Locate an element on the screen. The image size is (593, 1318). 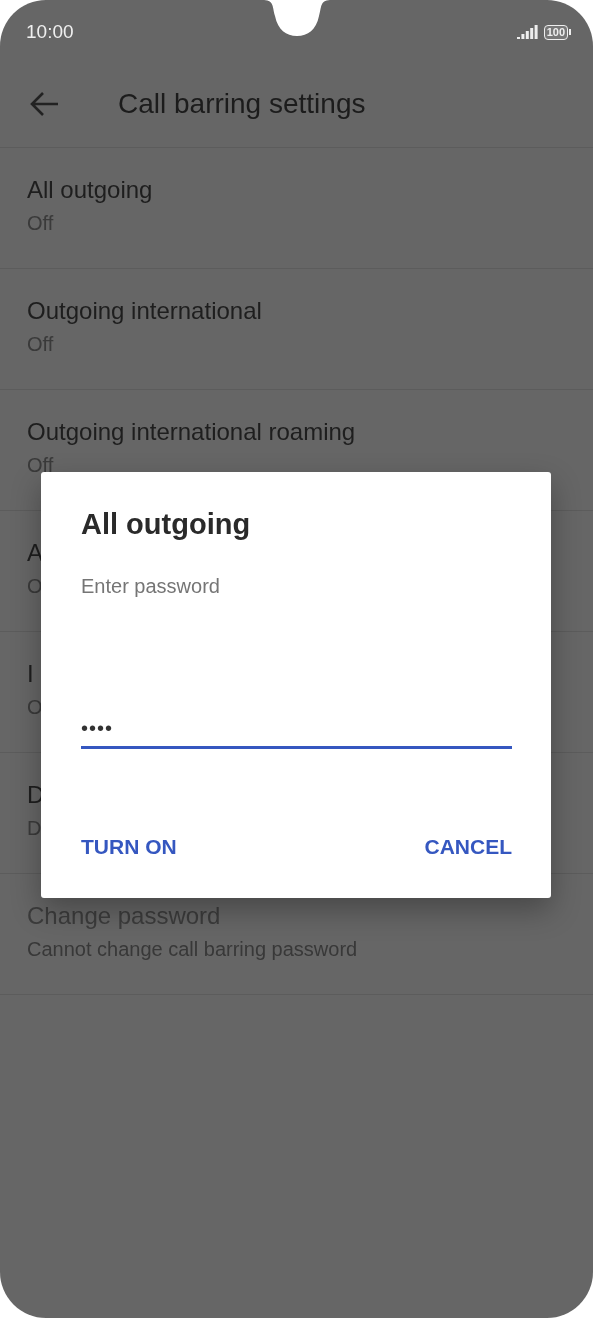
password-field: •••• is located at coordinates (296, 733).